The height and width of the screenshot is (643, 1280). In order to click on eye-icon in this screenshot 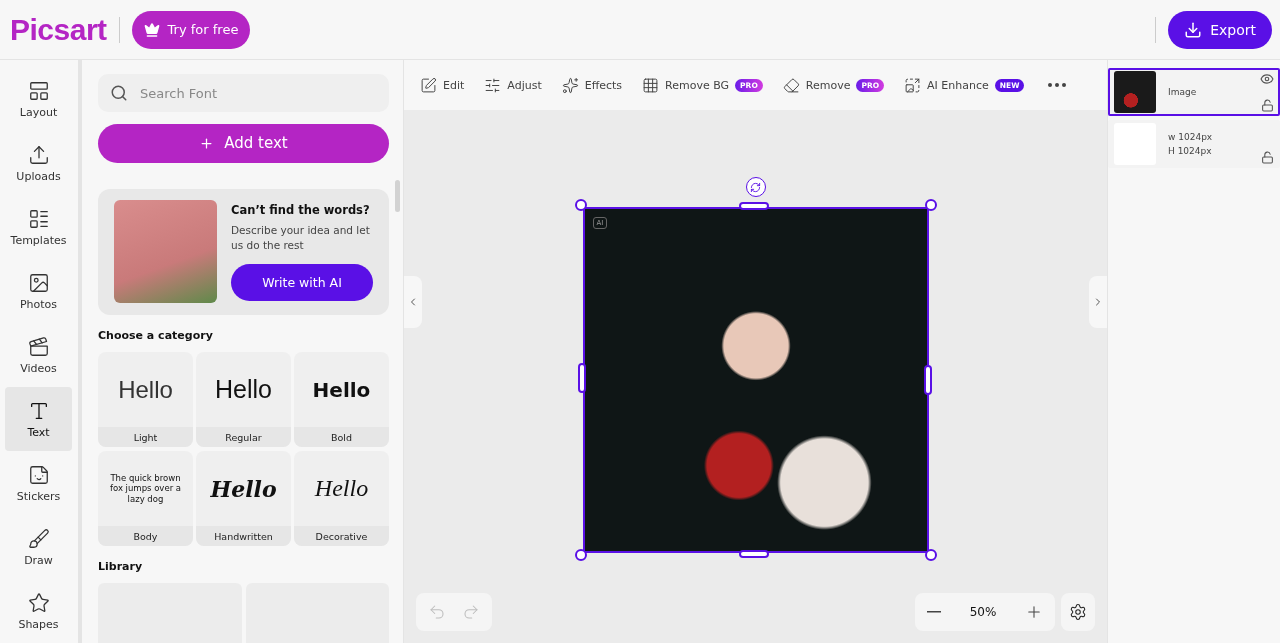, I will do `click(1267, 79)`.